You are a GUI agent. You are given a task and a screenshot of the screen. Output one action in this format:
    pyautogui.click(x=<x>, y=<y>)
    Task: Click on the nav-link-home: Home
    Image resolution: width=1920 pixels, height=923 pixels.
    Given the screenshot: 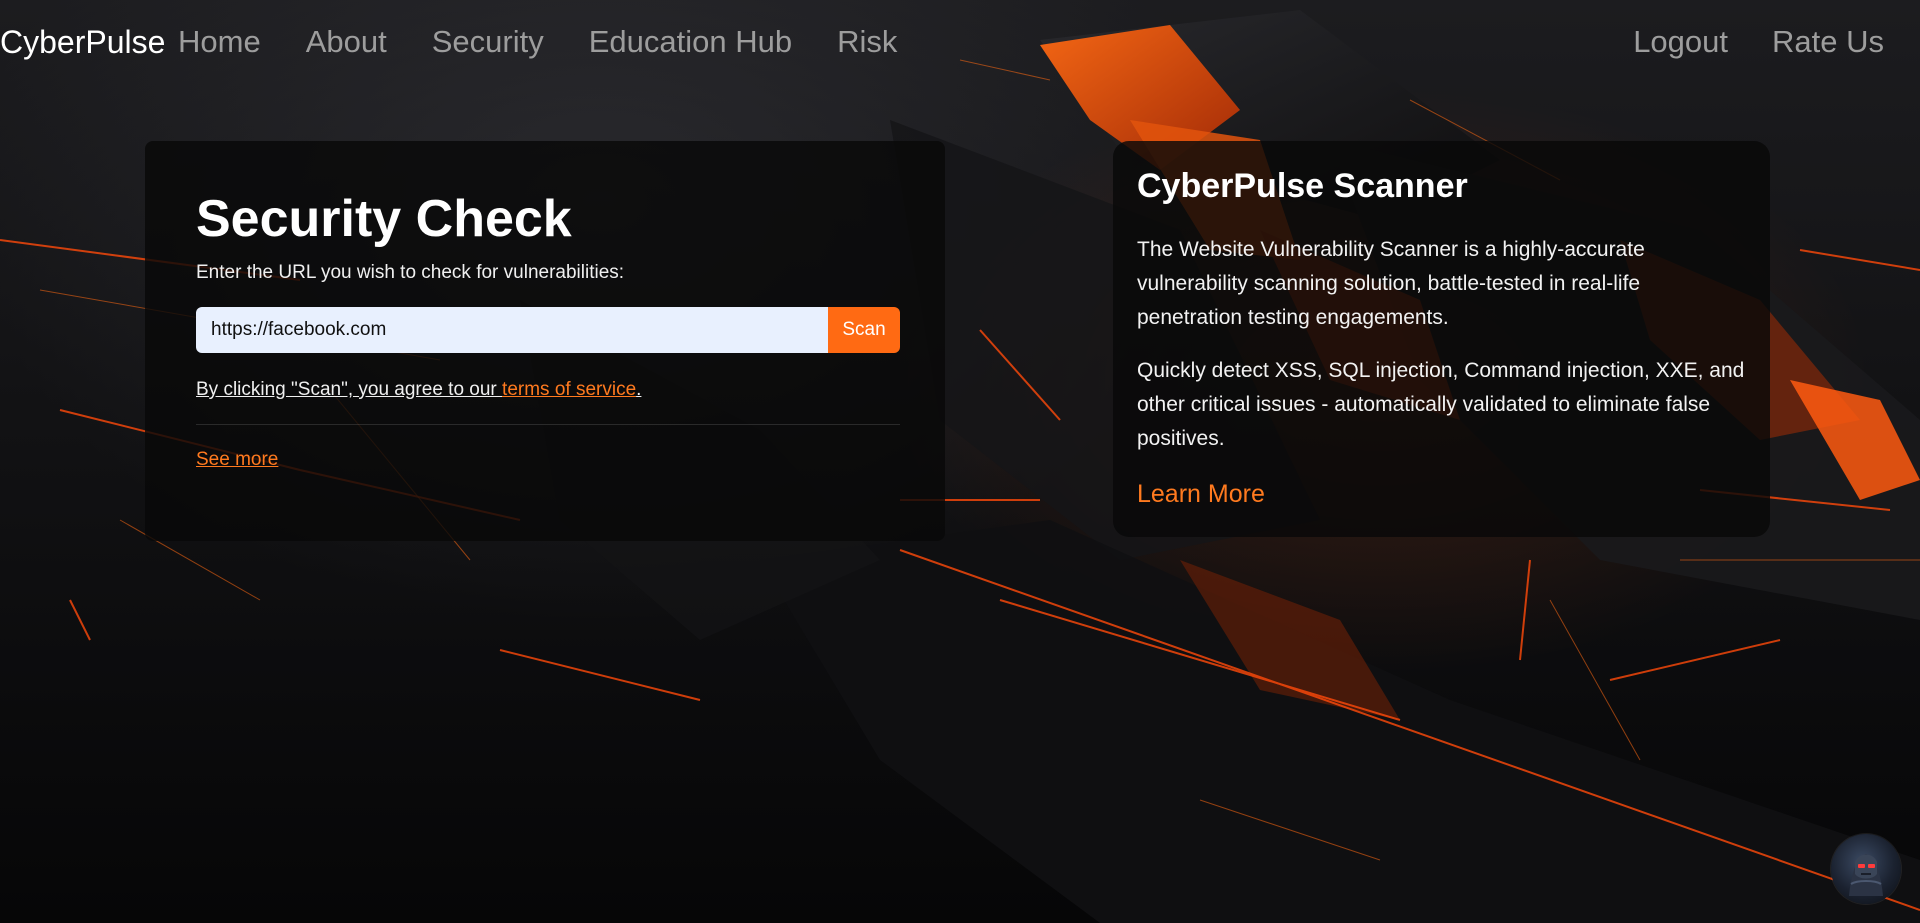 What is the action you would take?
    pyautogui.click(x=219, y=42)
    